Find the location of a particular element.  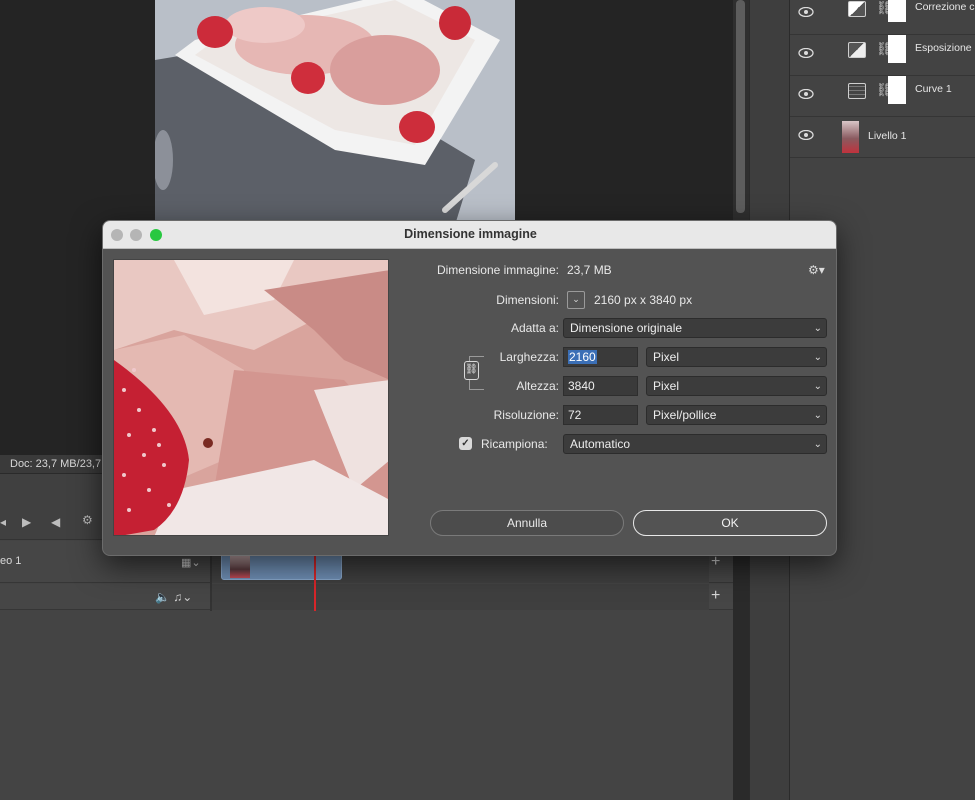

audio-track-area is located at coordinates (460, 597).